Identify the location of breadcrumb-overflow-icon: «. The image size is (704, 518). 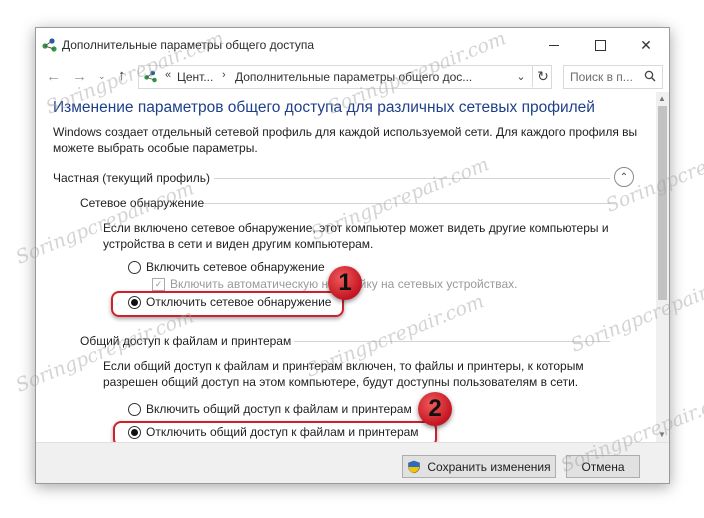
(168, 75).